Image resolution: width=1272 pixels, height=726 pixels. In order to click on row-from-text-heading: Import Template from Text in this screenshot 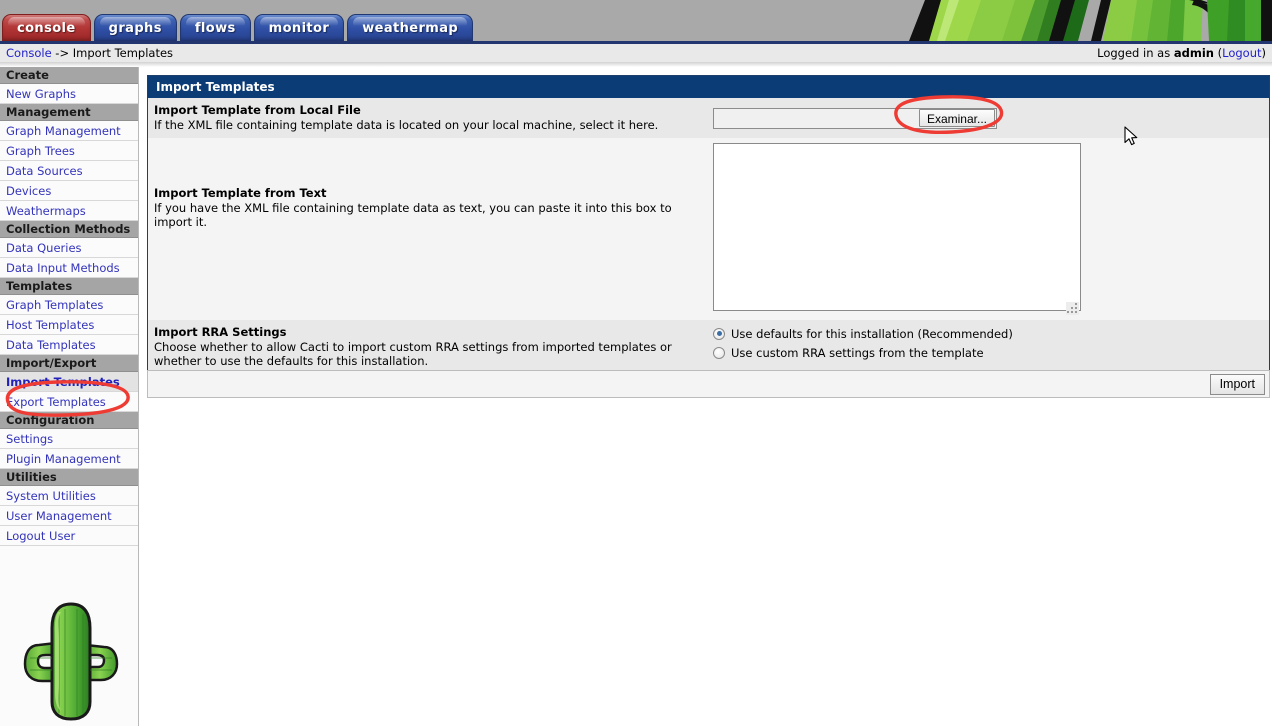, I will do `click(240, 193)`.